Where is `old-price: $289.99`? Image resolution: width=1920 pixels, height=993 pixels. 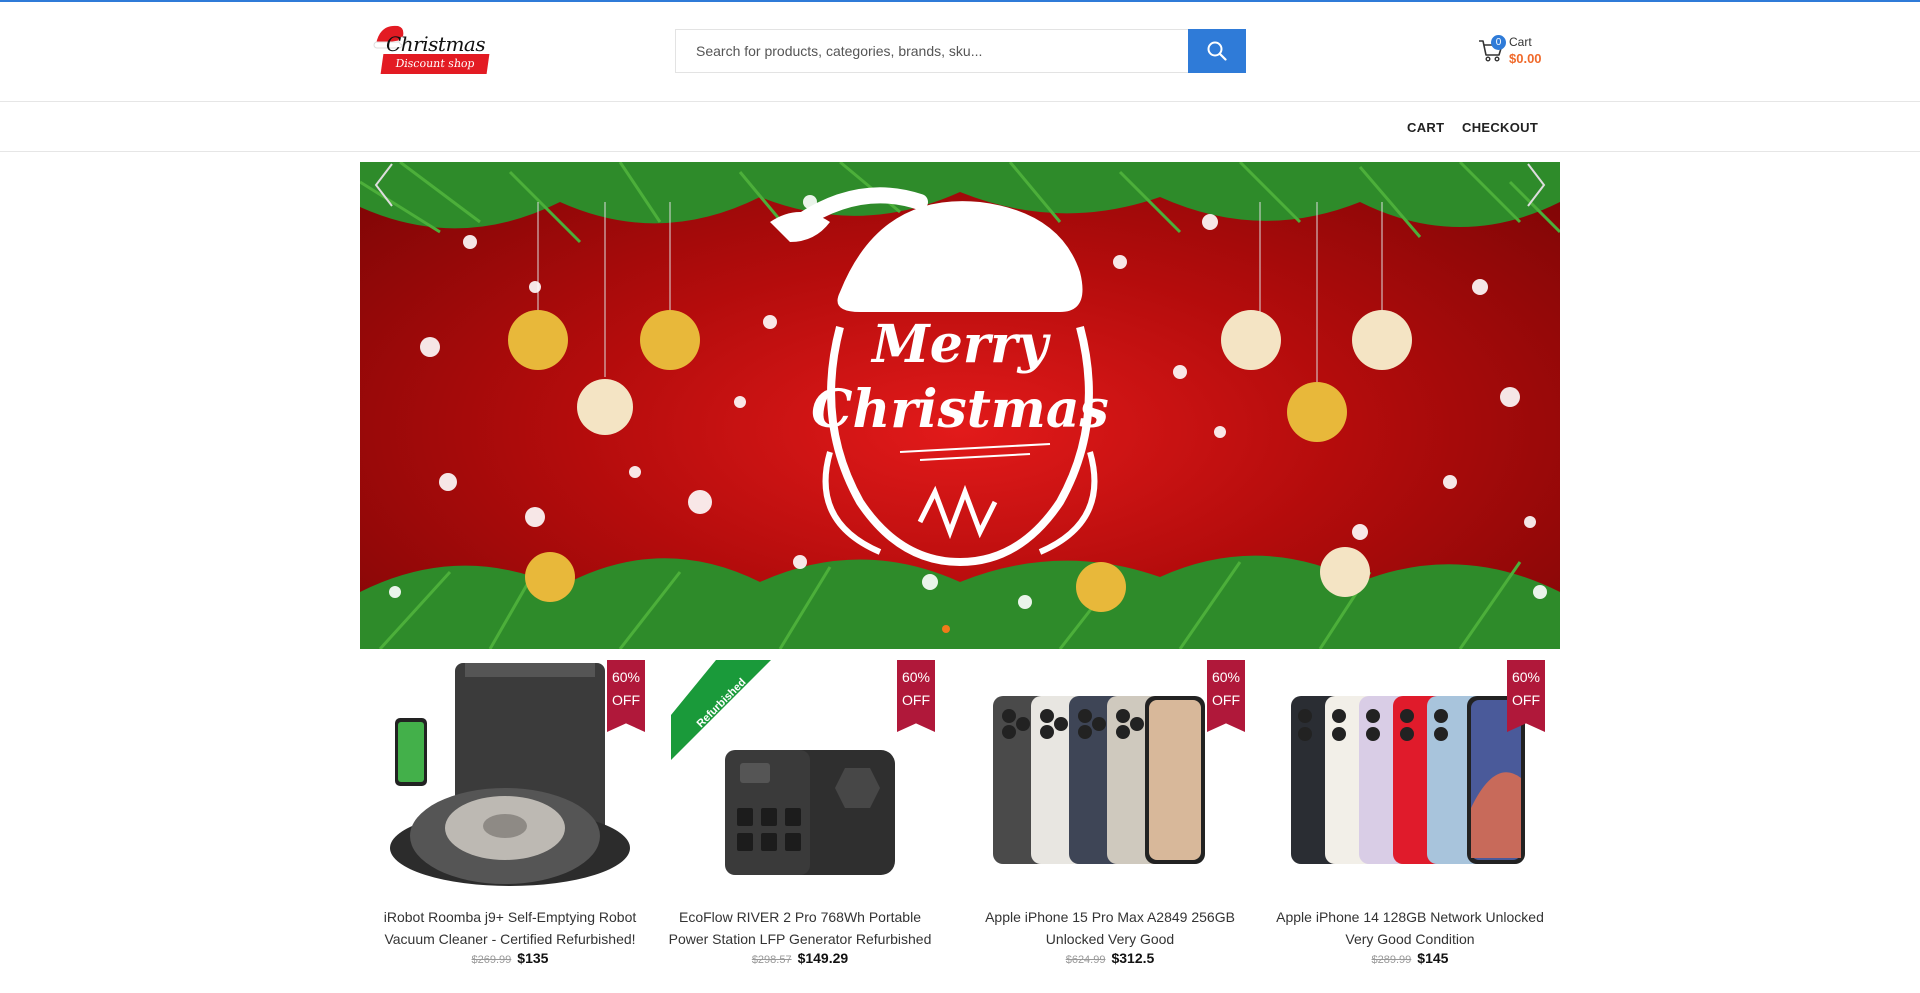 old-price: $289.99 is located at coordinates (1391, 960).